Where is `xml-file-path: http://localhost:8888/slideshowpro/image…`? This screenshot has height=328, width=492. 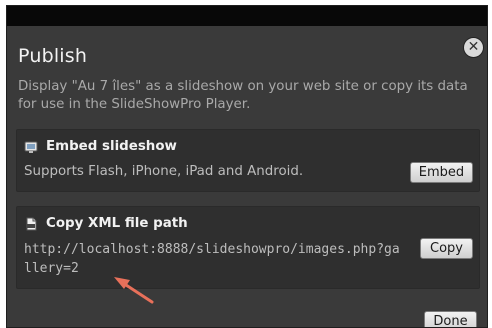
xml-file-path: http://localhost:8888/slideshowpro/image… is located at coordinates (214, 259).